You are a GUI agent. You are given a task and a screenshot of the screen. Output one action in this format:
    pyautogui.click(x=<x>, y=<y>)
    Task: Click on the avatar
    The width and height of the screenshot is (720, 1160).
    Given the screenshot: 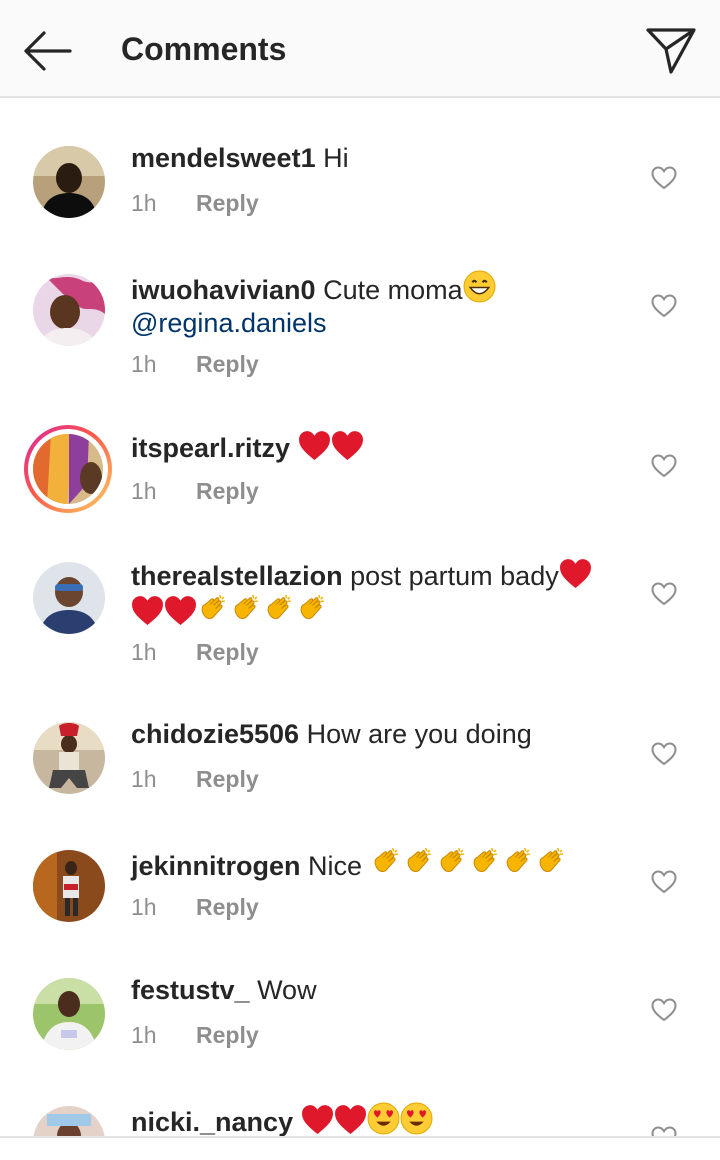 What is the action you would take?
    pyautogui.click(x=69, y=1121)
    